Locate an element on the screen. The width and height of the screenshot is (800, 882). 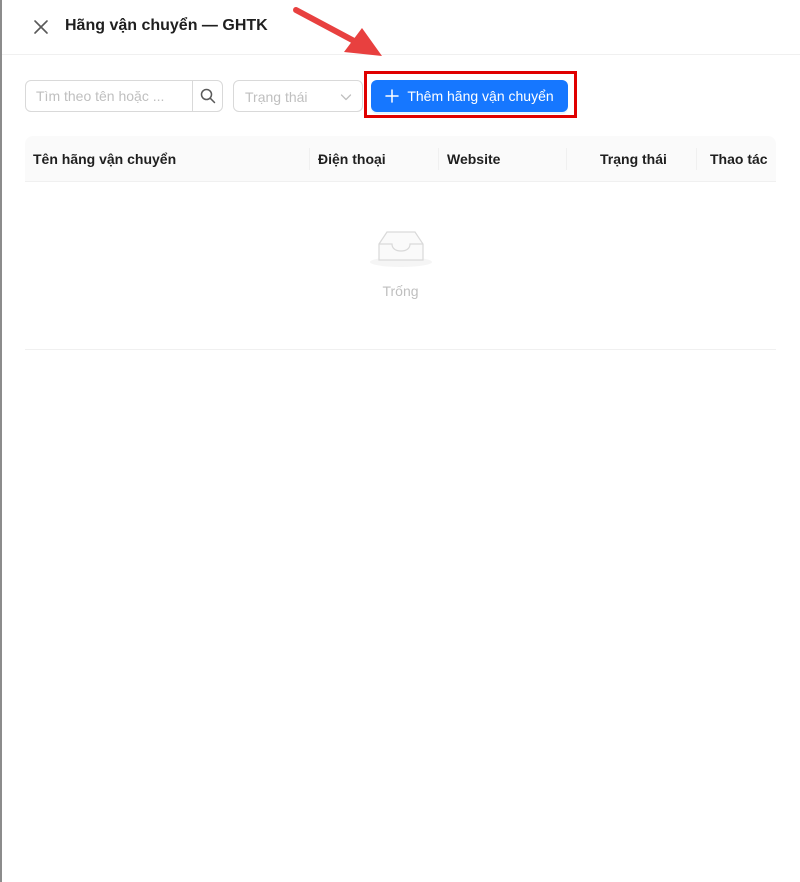
column-header-name: Tên hãng vận chuyển is located at coordinates (104, 159).